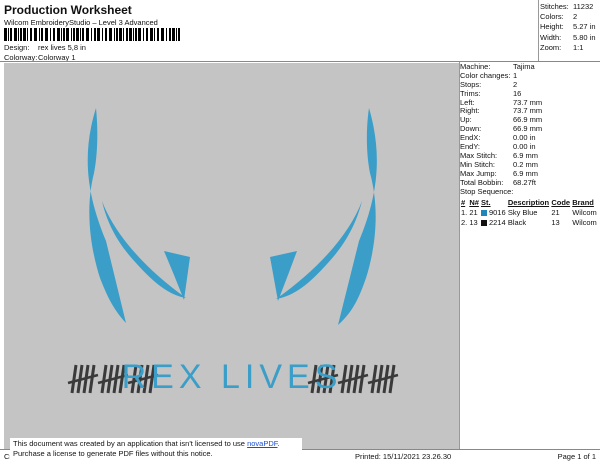 The width and height of the screenshot is (600, 464). I want to click on info-value: 2, so click(515, 84).